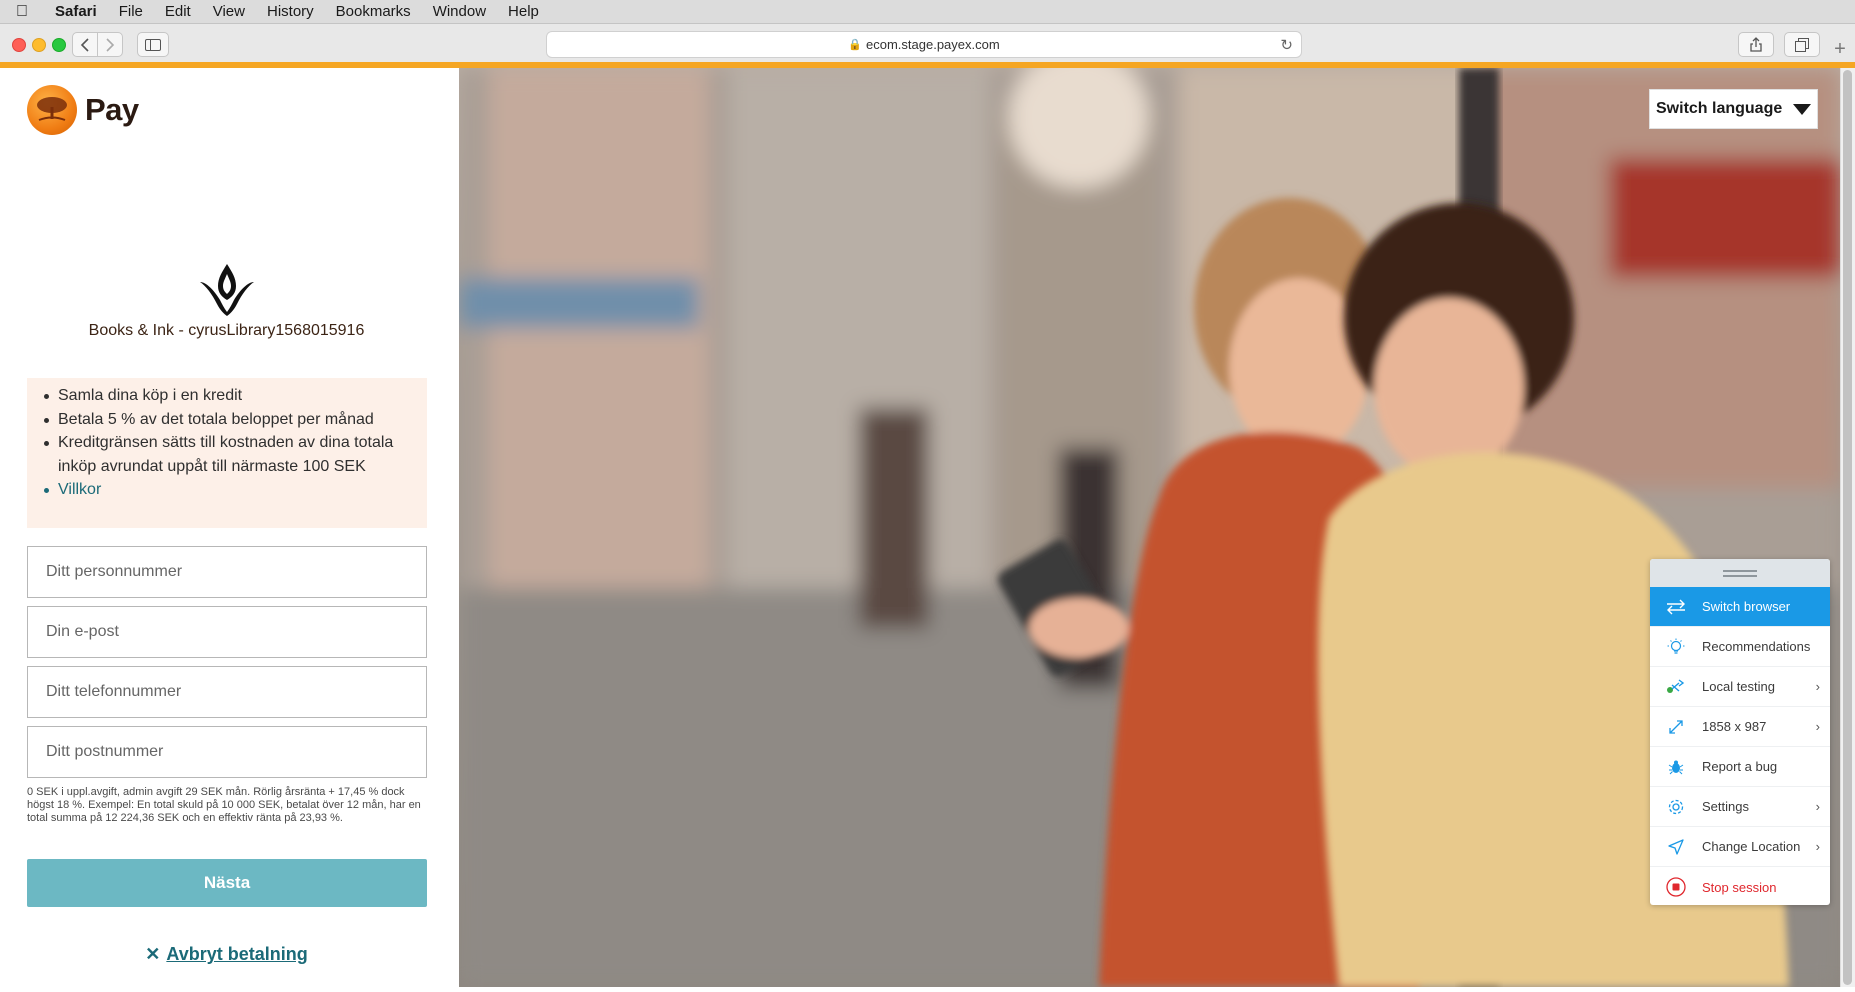 The height and width of the screenshot is (992, 1855). What do you see at coordinates (19, 45) in the screenshot?
I see `close-window-button` at bounding box center [19, 45].